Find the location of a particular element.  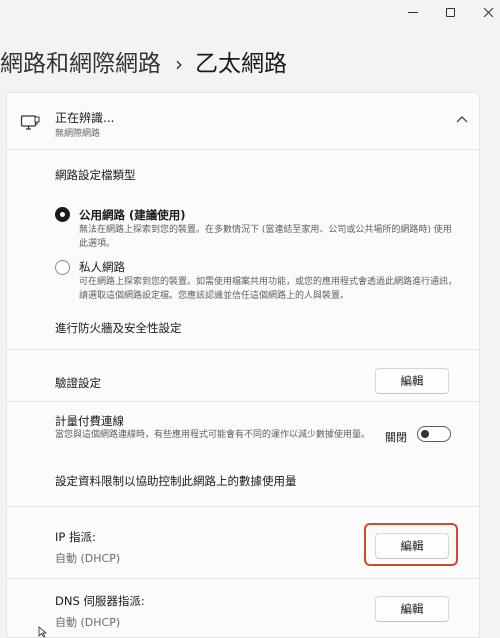

minimize-button is located at coordinates (413, 12).